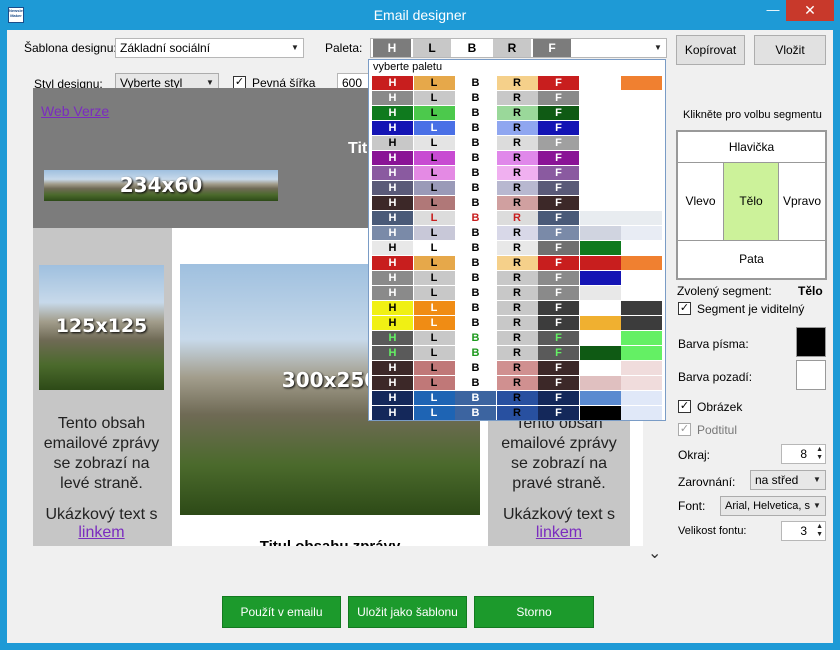  I want to click on font-select: Arial, Helvetica, s ▼, so click(773, 506).